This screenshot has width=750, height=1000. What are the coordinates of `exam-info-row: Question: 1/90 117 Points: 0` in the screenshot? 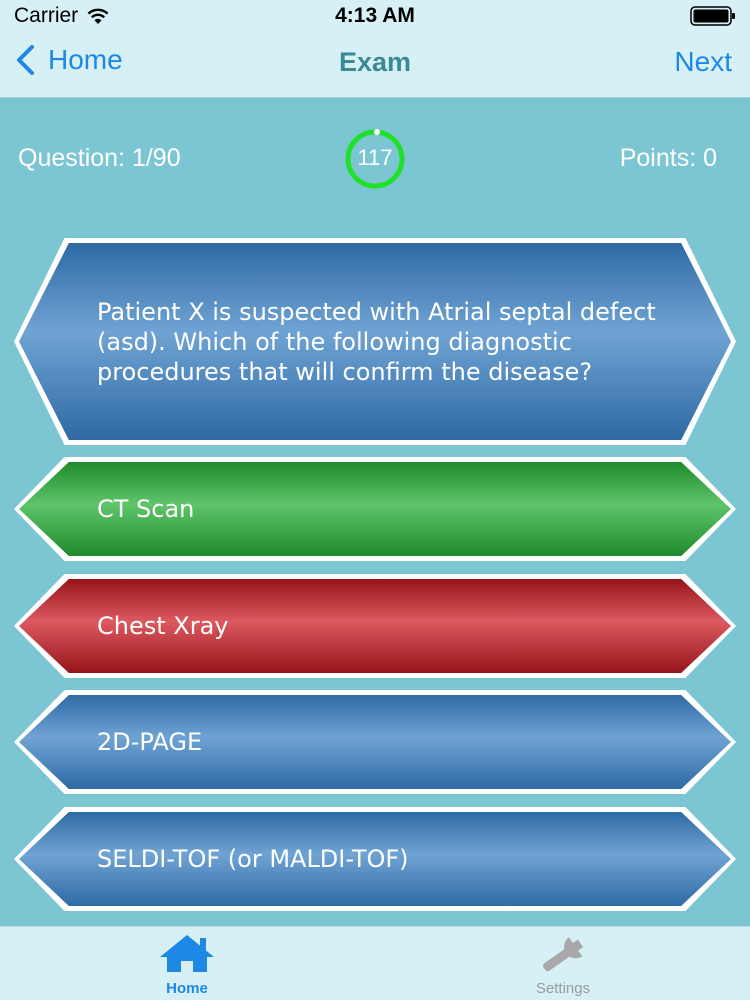 It's located at (375, 160).